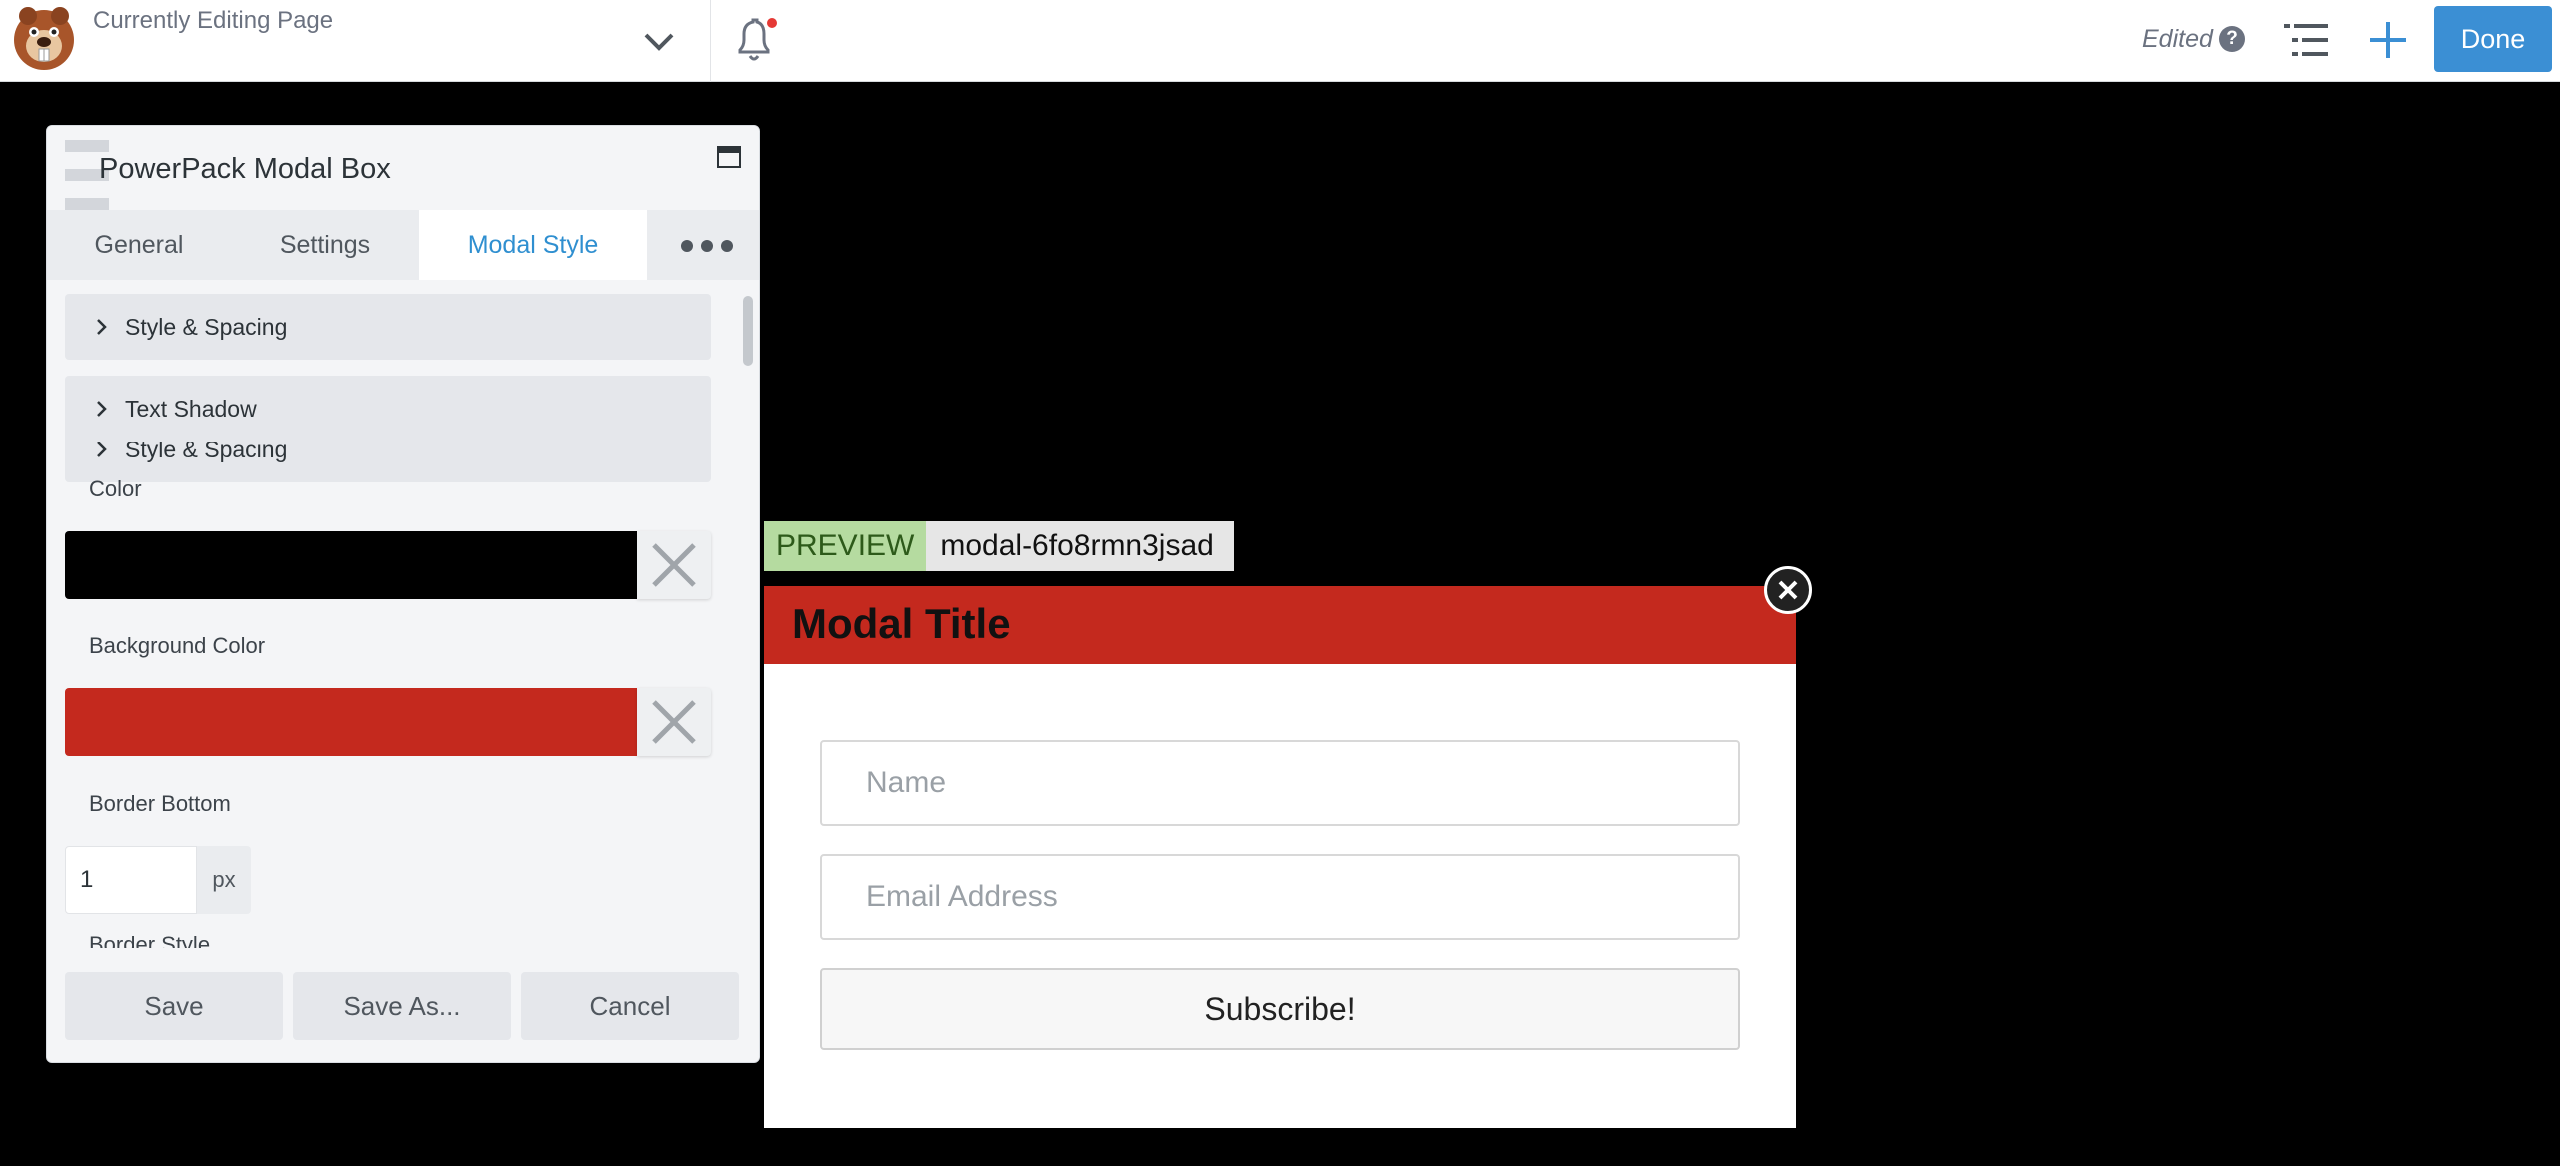  I want to click on preview-tag: PREVIEW modal-6fo8rmn3jsad, so click(999, 546).